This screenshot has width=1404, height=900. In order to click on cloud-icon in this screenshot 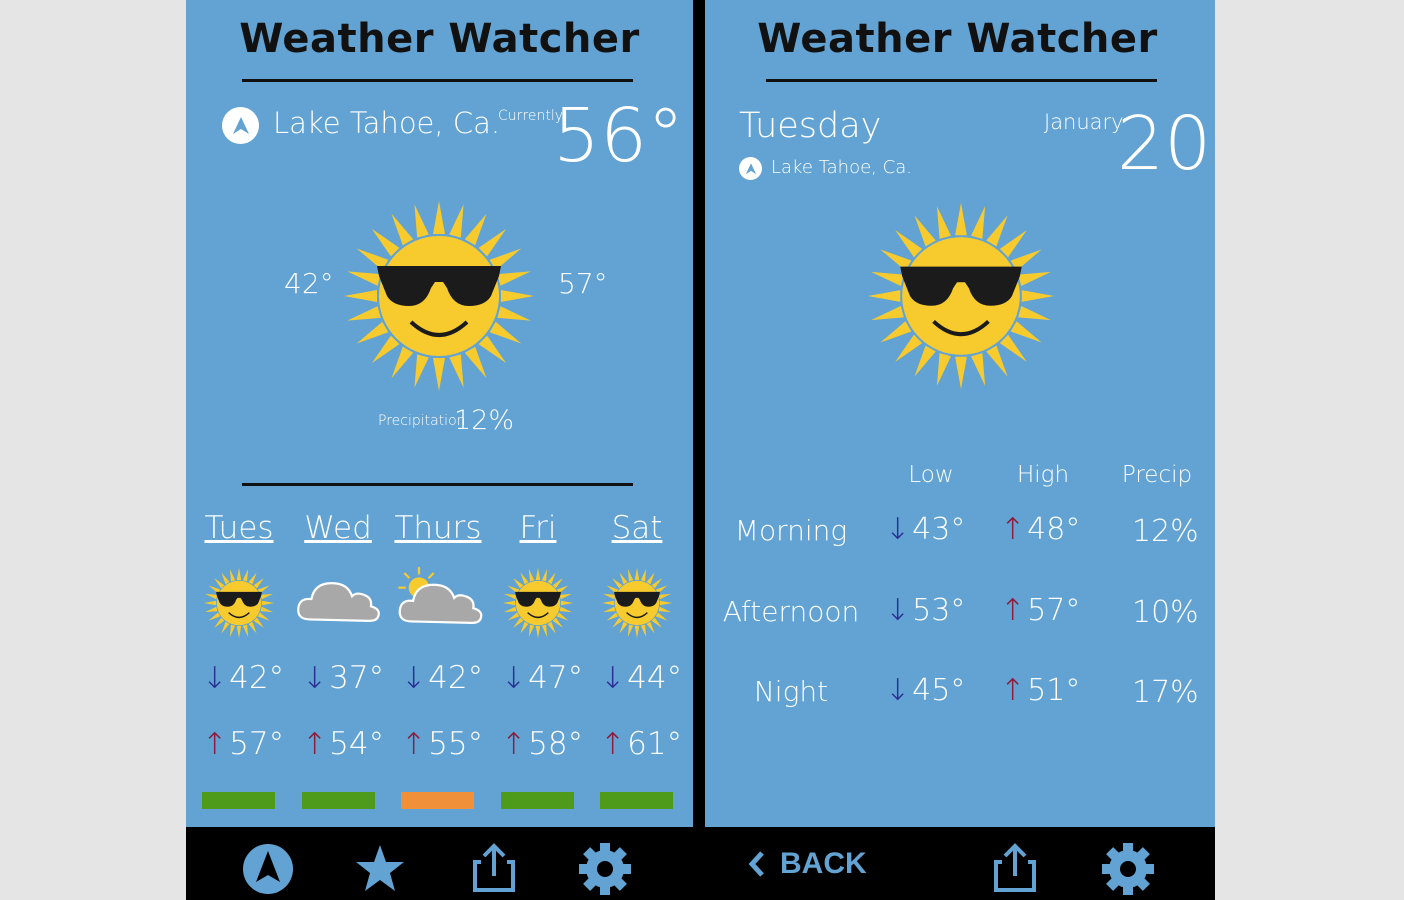, I will do `click(338, 602)`.